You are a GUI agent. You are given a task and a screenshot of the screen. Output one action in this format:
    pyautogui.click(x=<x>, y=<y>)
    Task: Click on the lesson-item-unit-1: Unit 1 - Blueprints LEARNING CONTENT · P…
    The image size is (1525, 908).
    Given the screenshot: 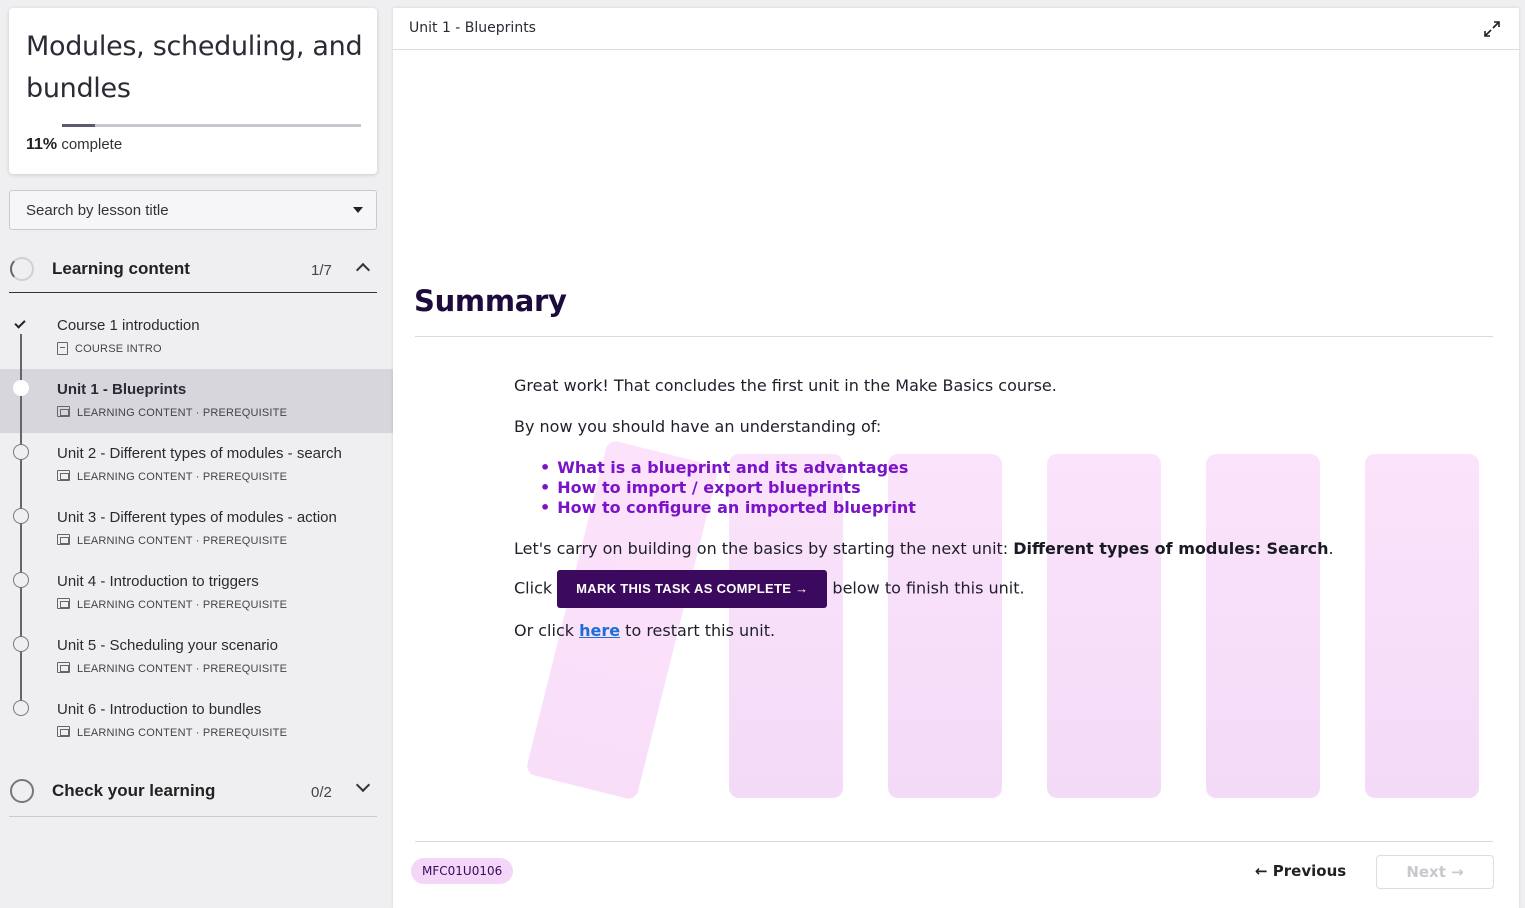 What is the action you would take?
    pyautogui.click(x=196, y=401)
    